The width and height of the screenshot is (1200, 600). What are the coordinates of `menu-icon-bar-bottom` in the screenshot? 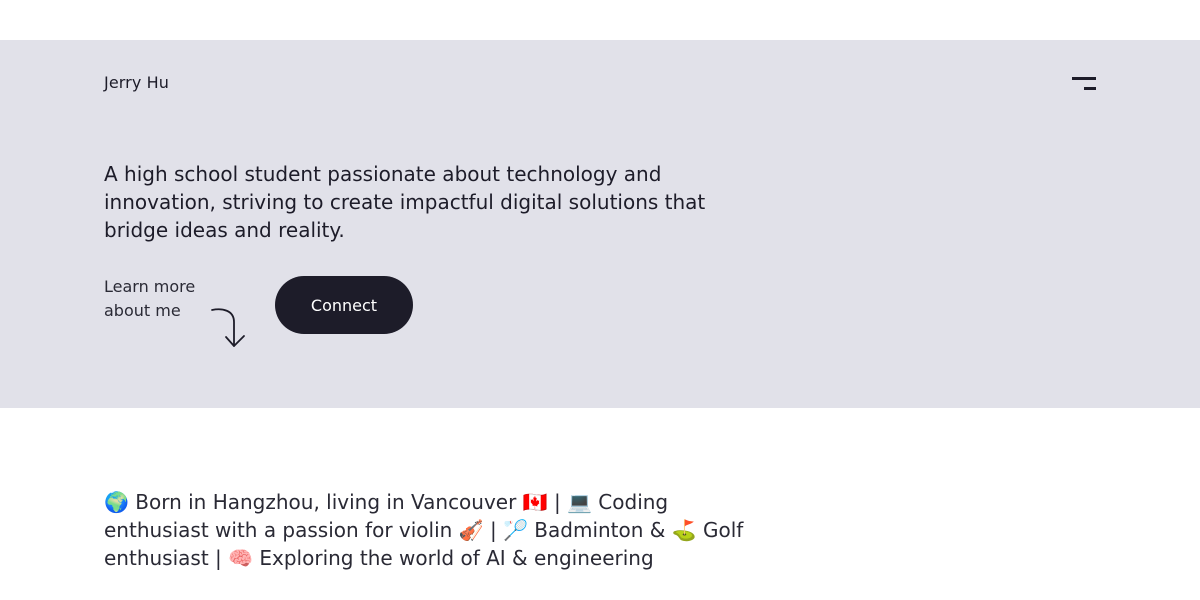 It's located at (1090, 88).